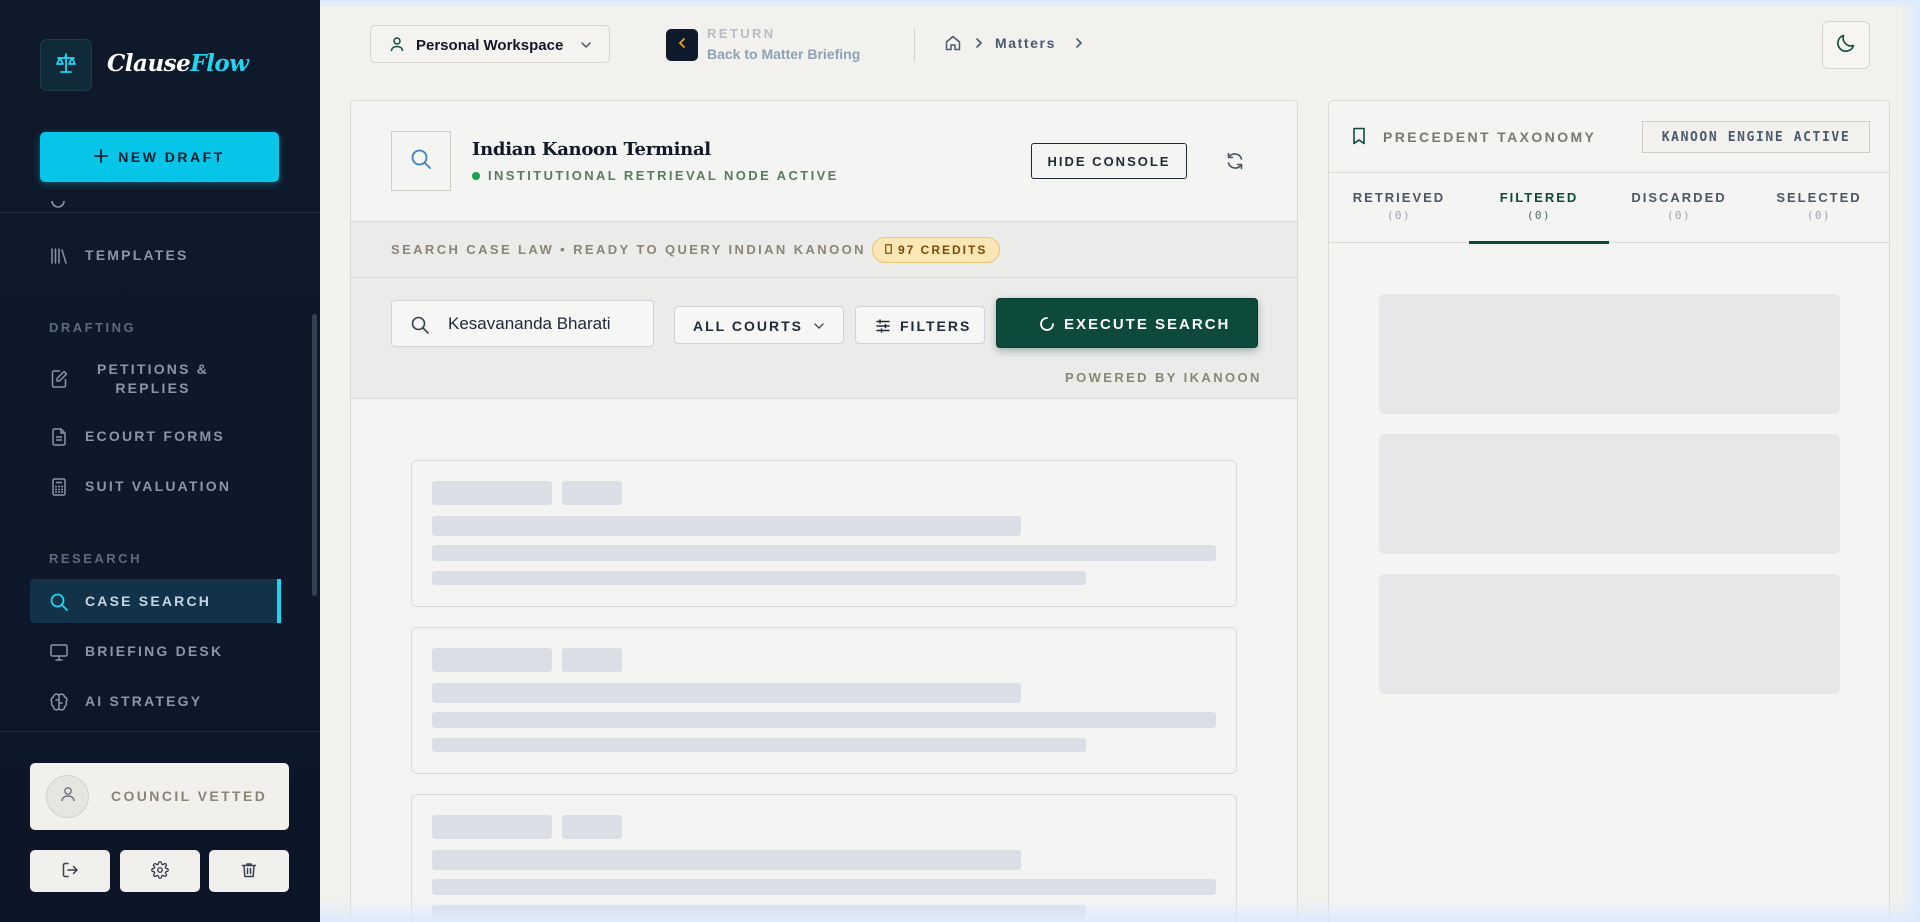 This screenshot has height=922, width=1920. Describe the element at coordinates (1679, 208) in the screenshot. I see `tab-discarded: DISCARDED (0)` at that location.